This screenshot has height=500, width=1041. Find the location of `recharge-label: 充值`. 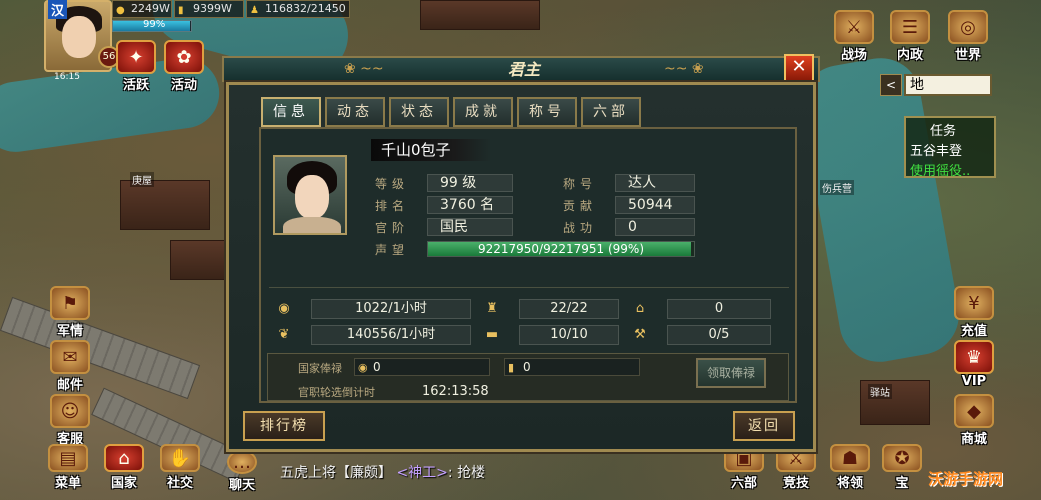

recharge-label: 充值 is located at coordinates (973, 331).